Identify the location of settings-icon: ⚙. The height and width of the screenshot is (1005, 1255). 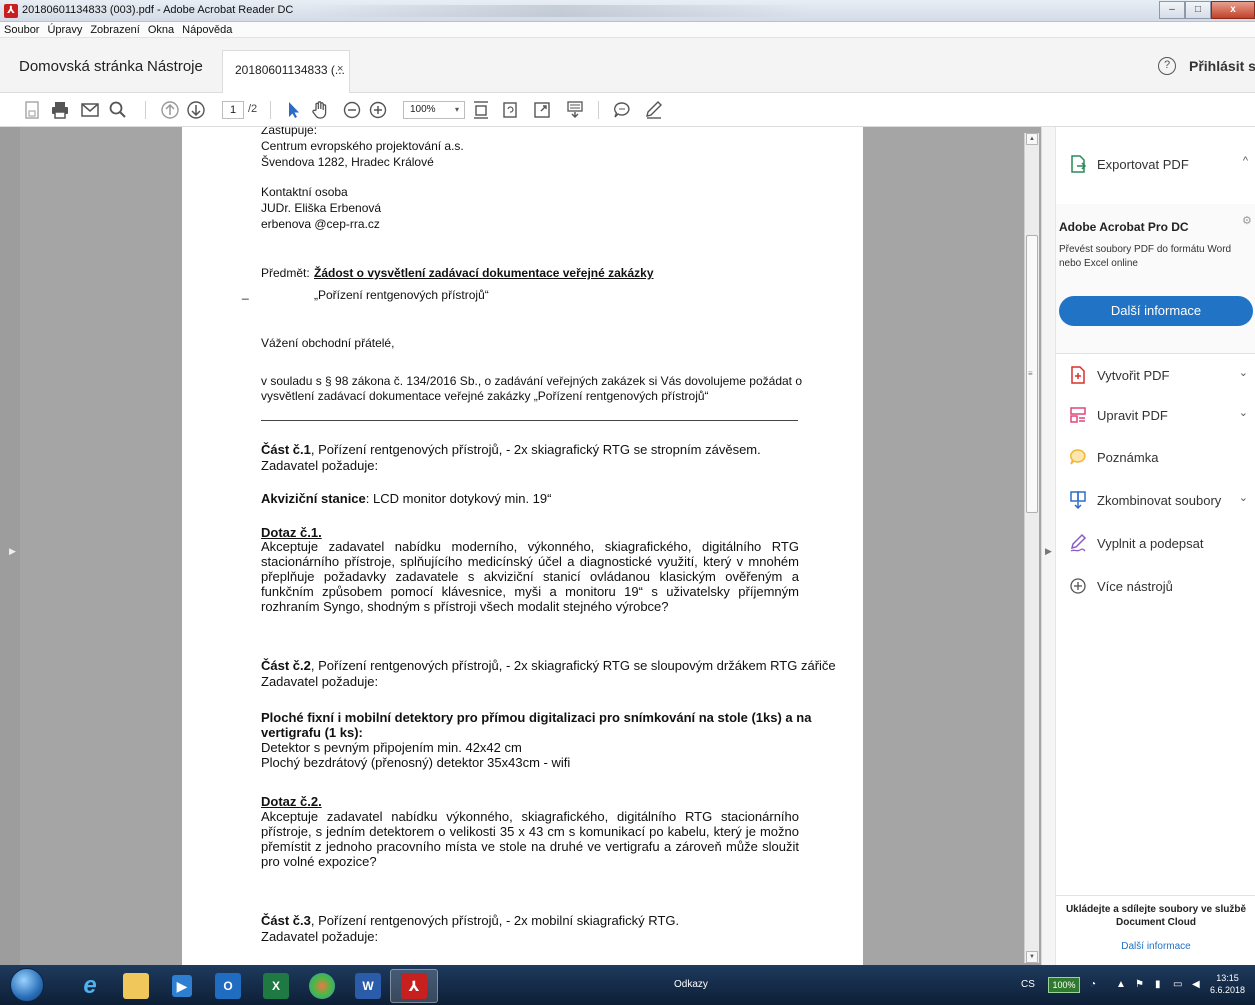
(1247, 220).